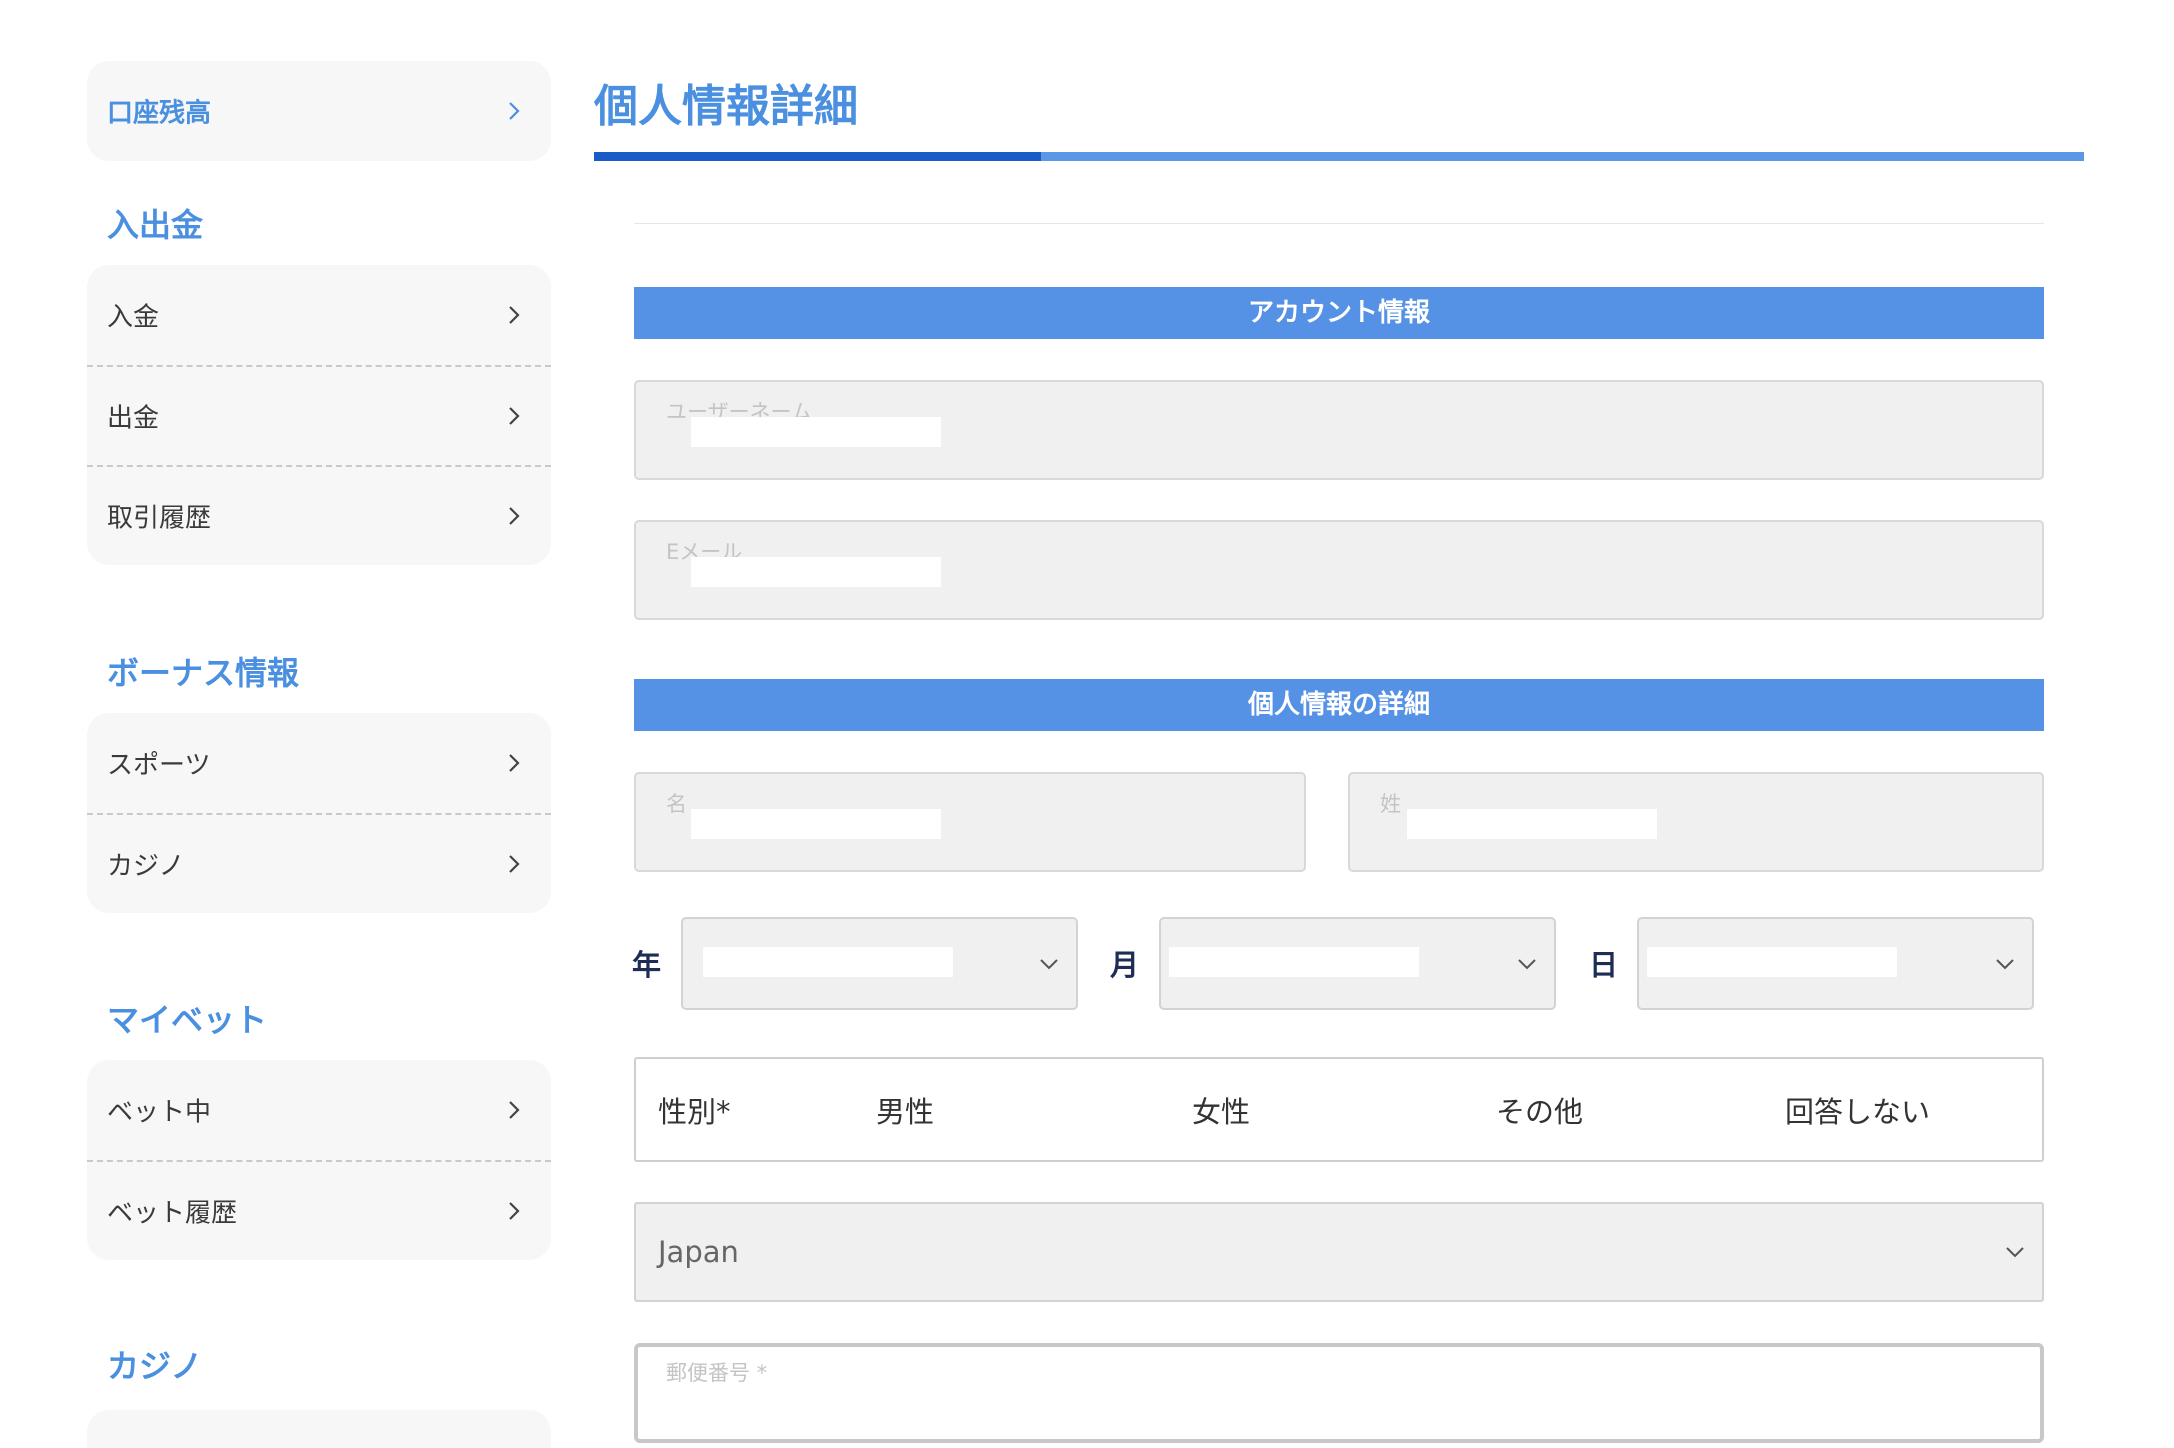 This screenshot has height=1448, width=2174. Describe the element at coordinates (970, 822) in the screenshot. I see `first-name-field: 名` at that location.